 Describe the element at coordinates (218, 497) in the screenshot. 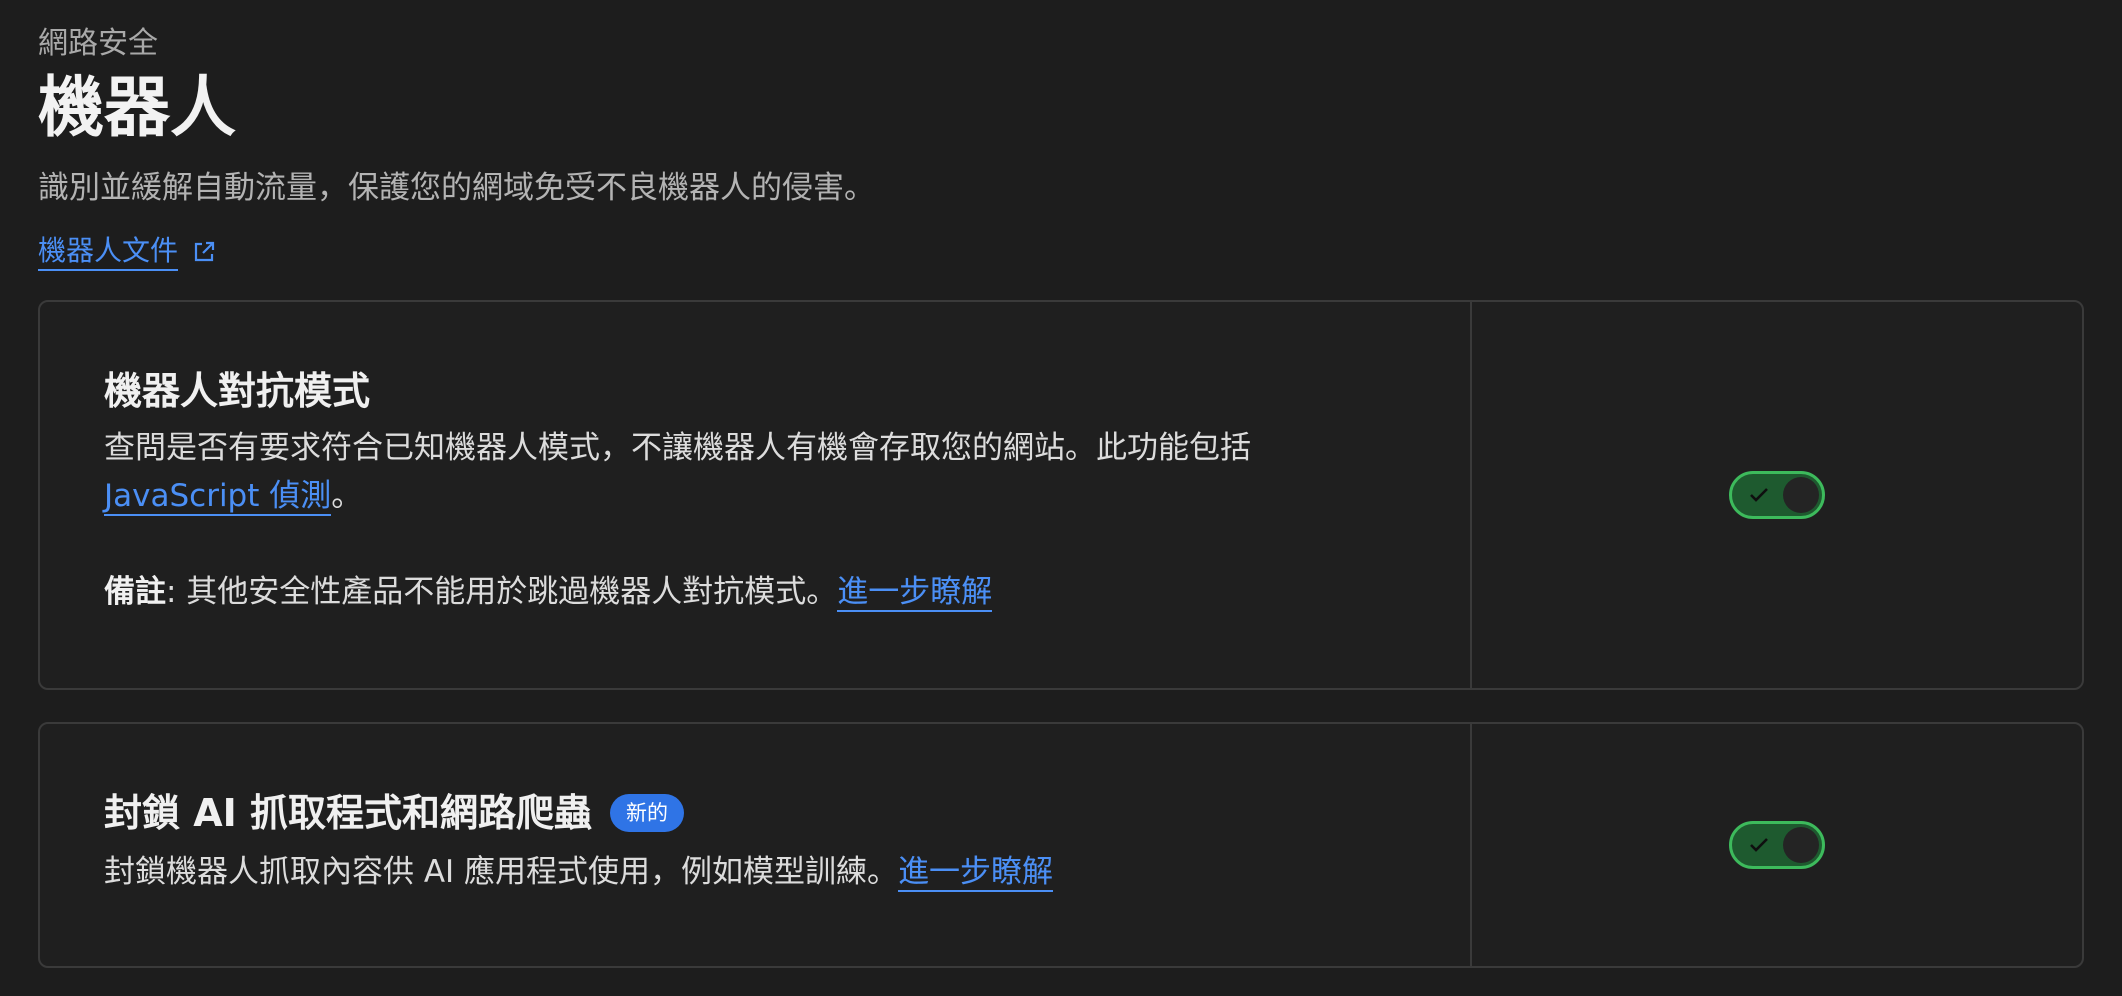

I see `javascript-detection-link: JavaScript 偵測` at that location.